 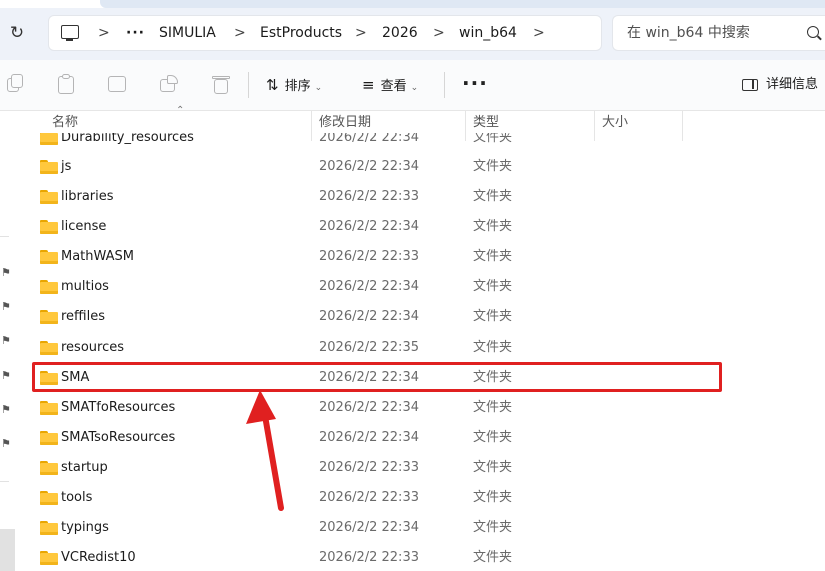 What do you see at coordinates (421, 348) in the screenshot?
I see `list-item: resources 2026/2/2 22:35 文件夹` at bounding box center [421, 348].